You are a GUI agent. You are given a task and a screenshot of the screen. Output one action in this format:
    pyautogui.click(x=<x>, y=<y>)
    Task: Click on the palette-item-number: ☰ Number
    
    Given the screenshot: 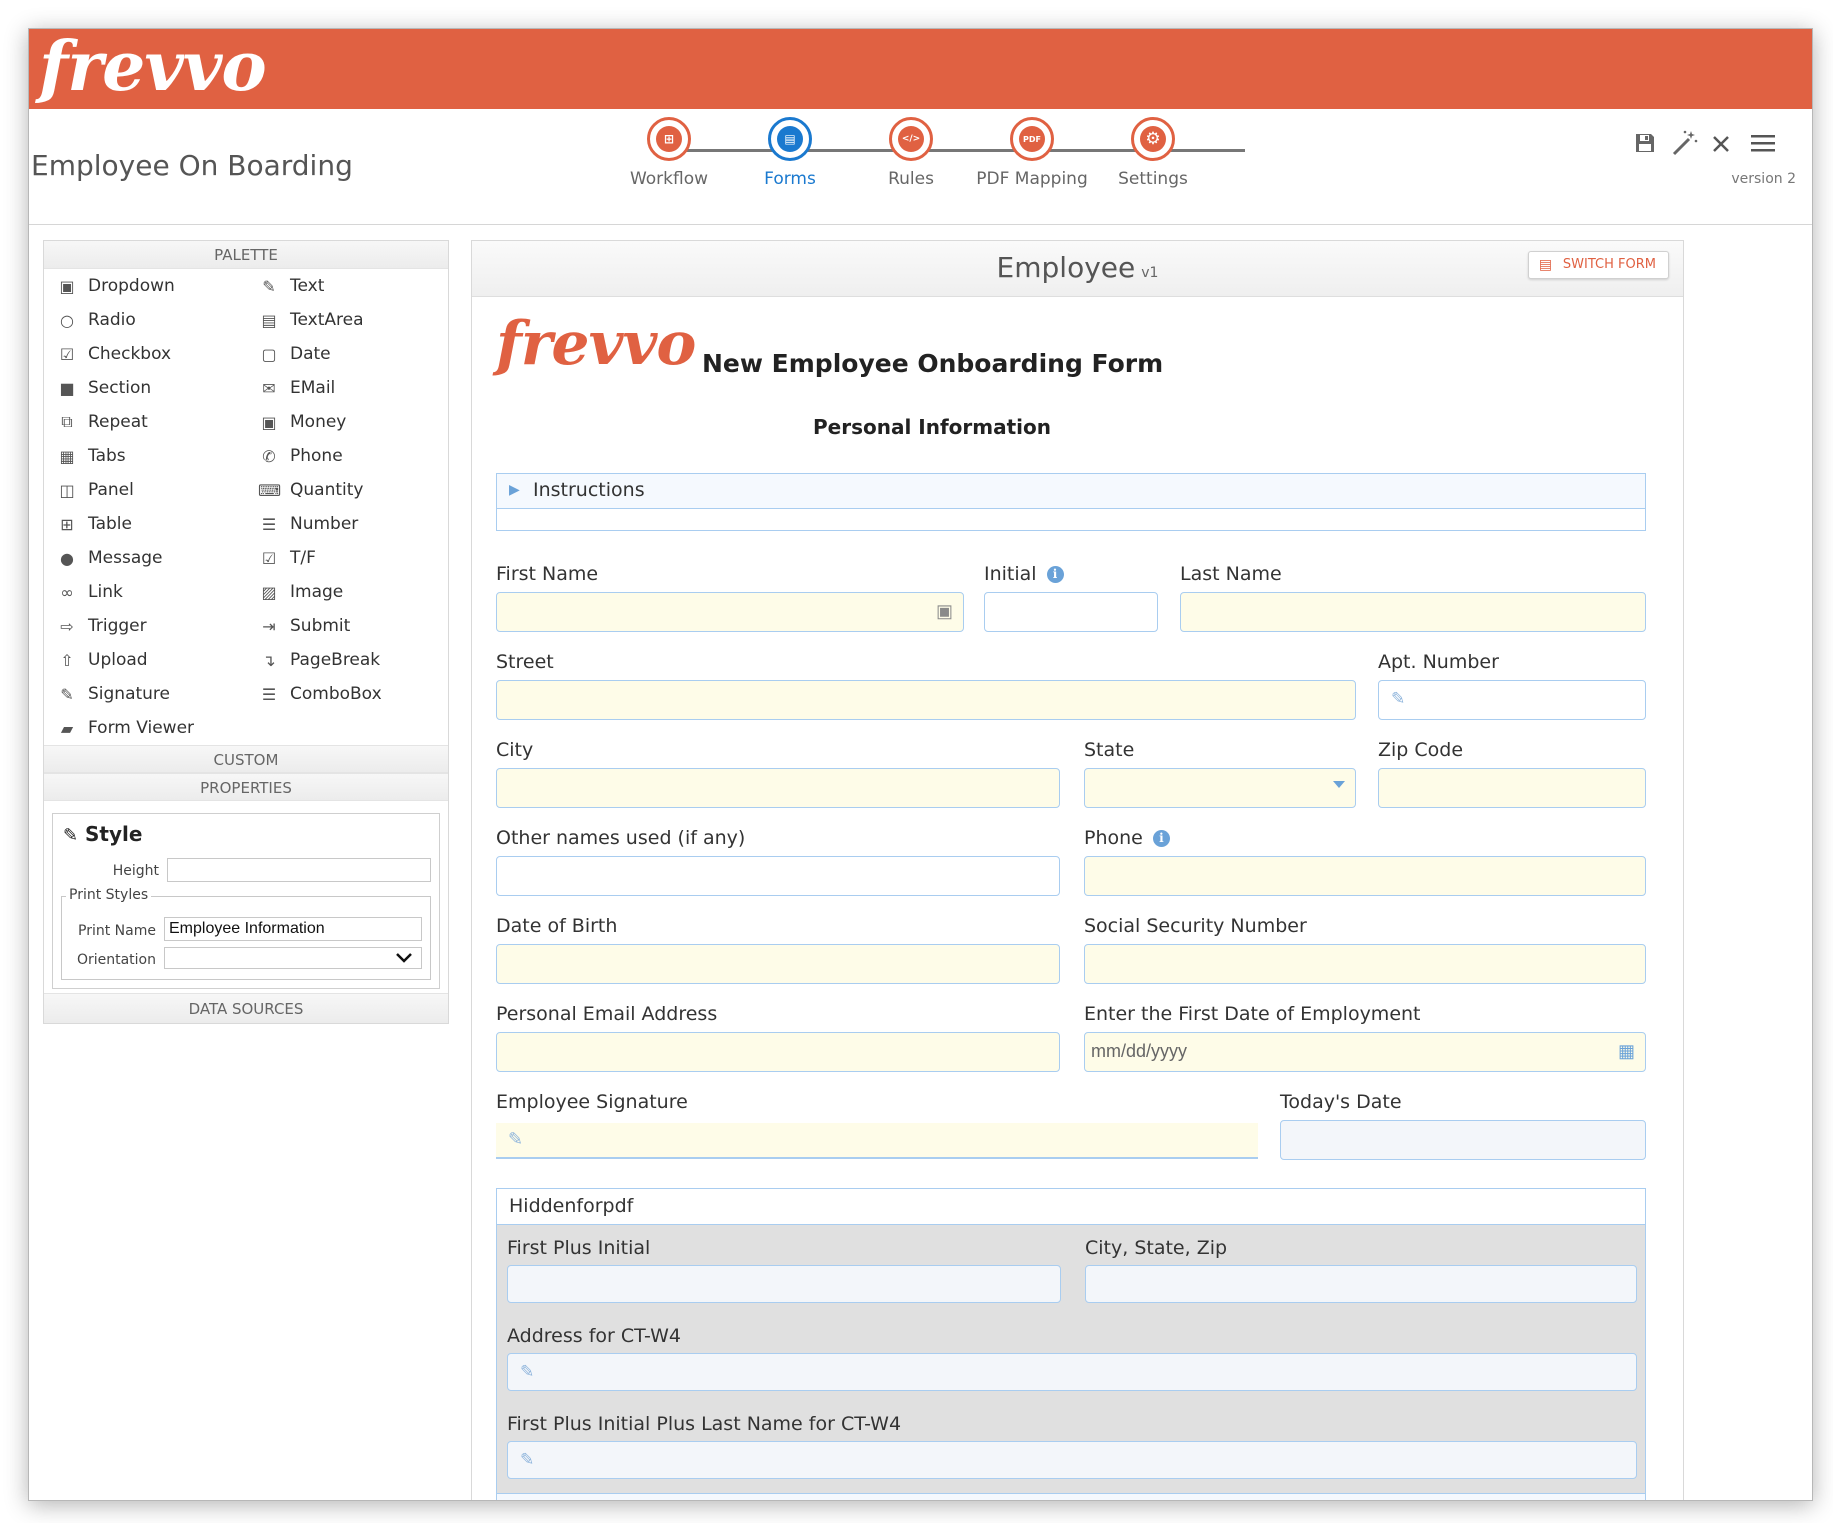 What is the action you would take?
    pyautogui.click(x=308, y=524)
    